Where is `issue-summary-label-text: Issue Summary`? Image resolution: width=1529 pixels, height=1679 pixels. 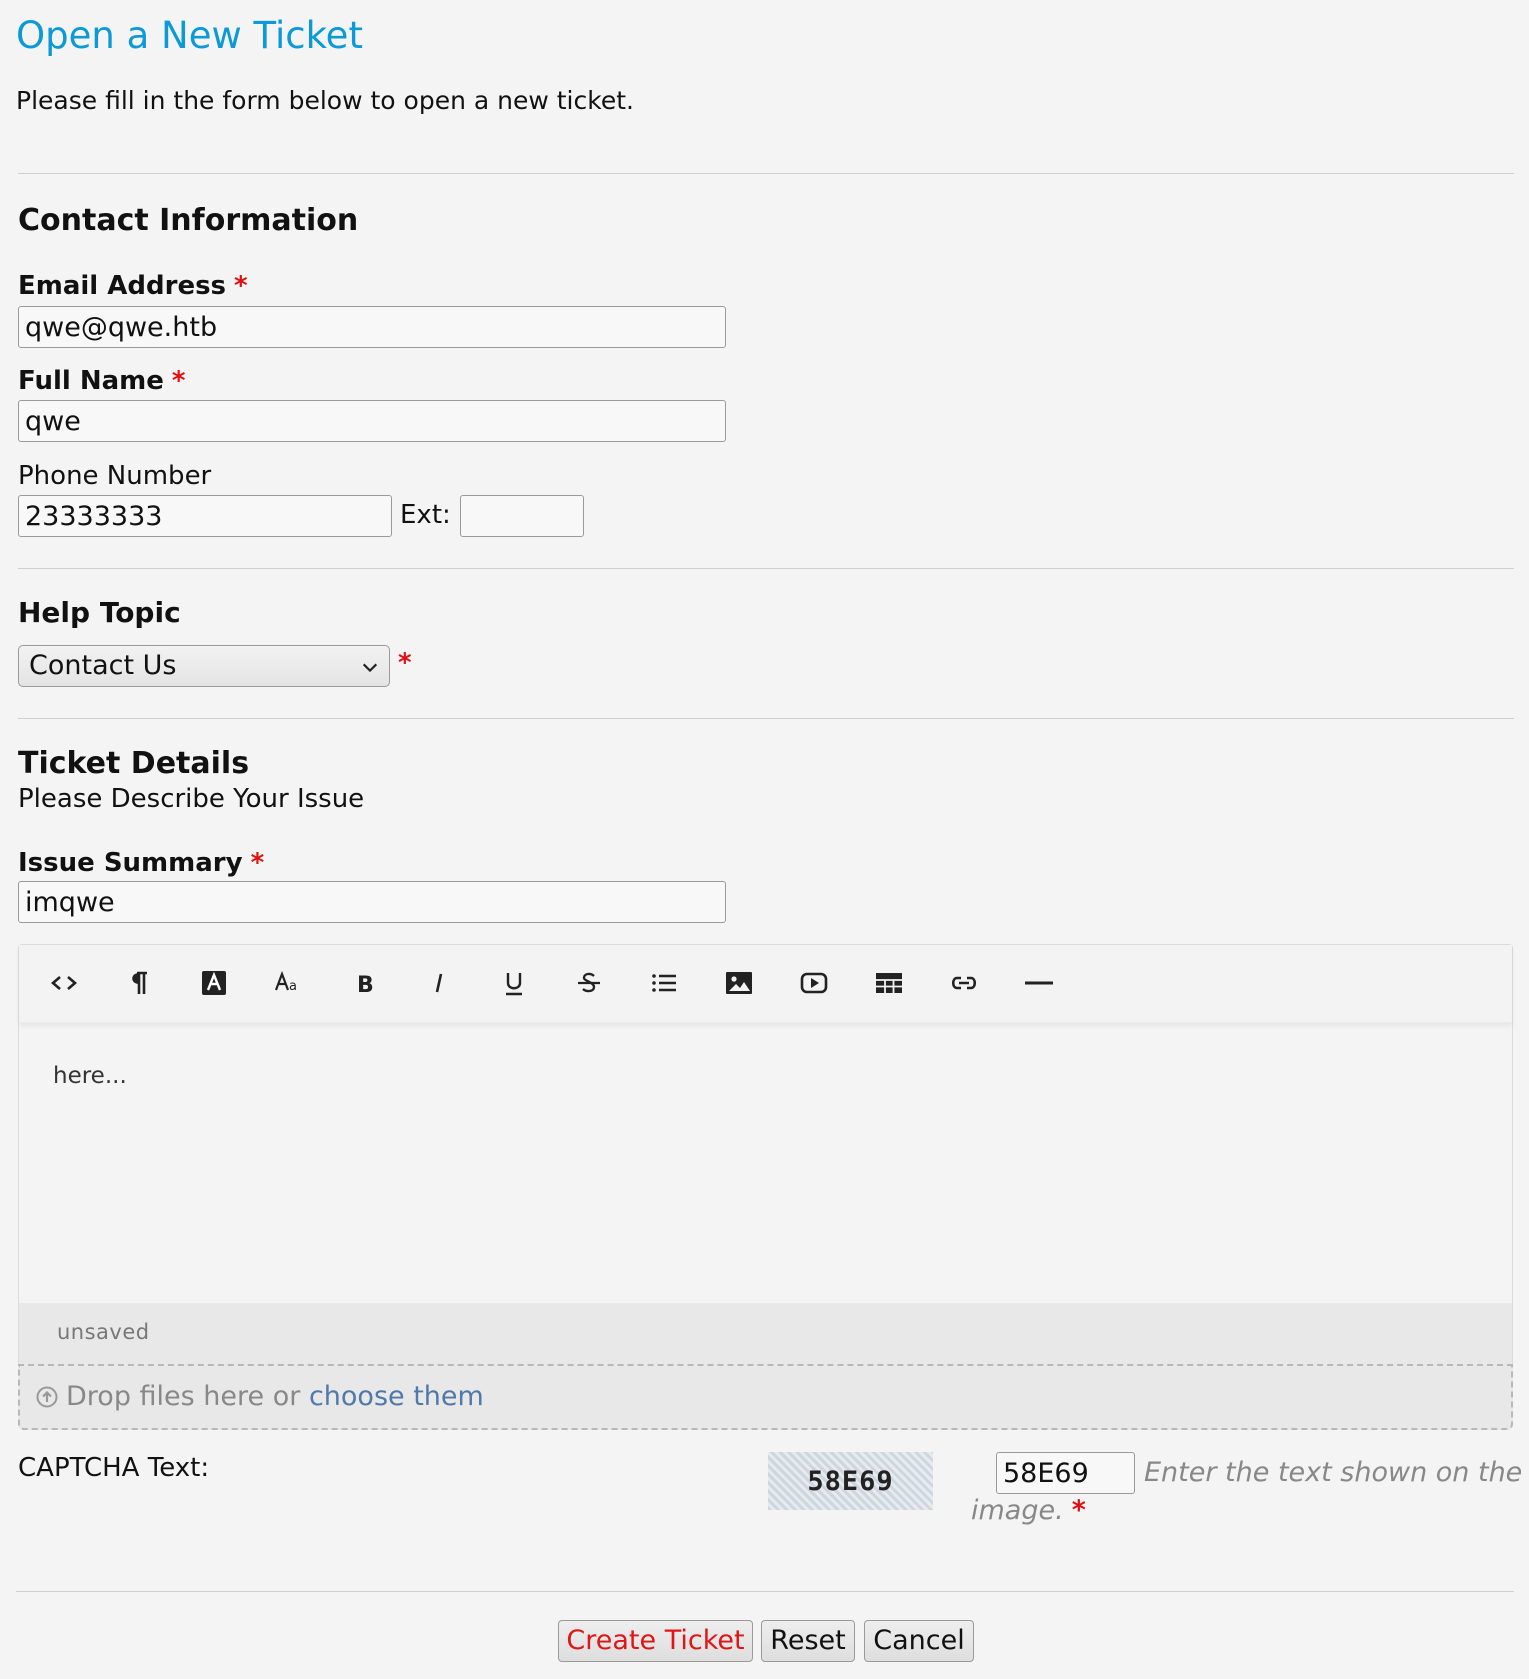 issue-summary-label-text: Issue Summary is located at coordinates (130, 863).